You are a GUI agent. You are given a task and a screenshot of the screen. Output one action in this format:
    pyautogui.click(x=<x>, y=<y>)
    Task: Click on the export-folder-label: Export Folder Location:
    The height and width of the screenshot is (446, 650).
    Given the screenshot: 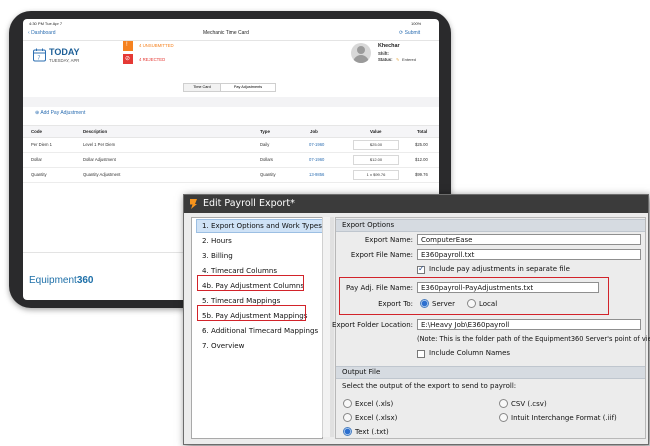 What is the action you would take?
    pyautogui.click(x=372, y=325)
    